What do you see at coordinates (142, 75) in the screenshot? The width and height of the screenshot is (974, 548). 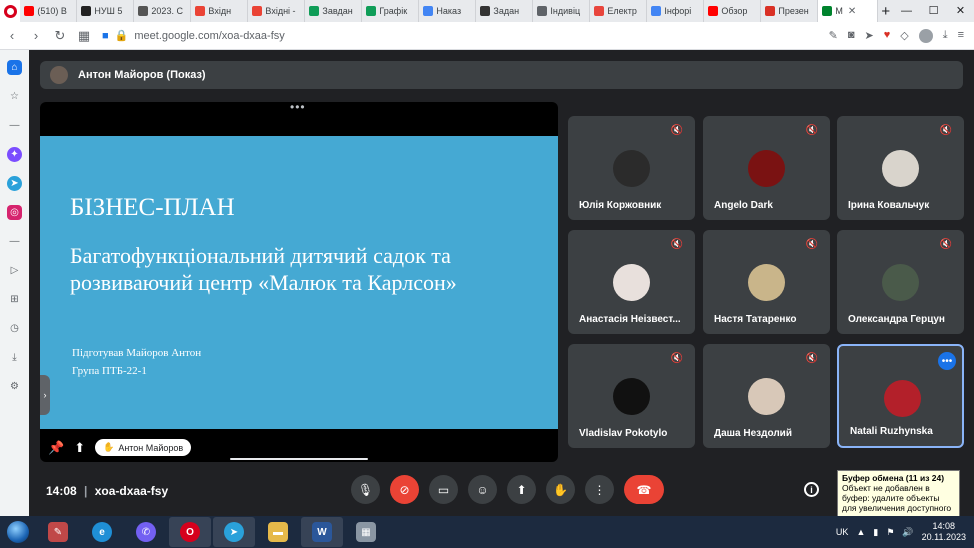 I see `presenter-label: Антон Майоров (Показ)` at bounding box center [142, 75].